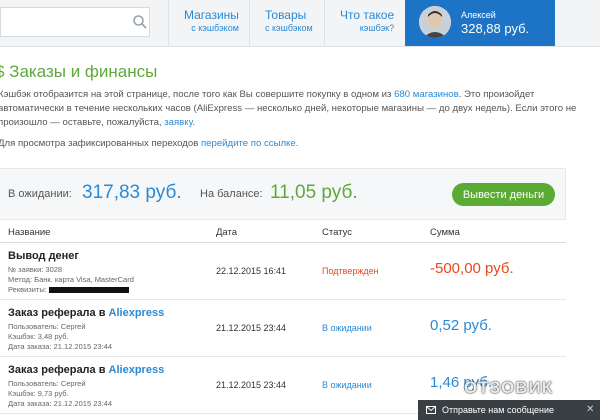 The width and height of the screenshot is (600, 420). What do you see at coordinates (590, 409) in the screenshot?
I see `close-icon: ✕` at bounding box center [590, 409].